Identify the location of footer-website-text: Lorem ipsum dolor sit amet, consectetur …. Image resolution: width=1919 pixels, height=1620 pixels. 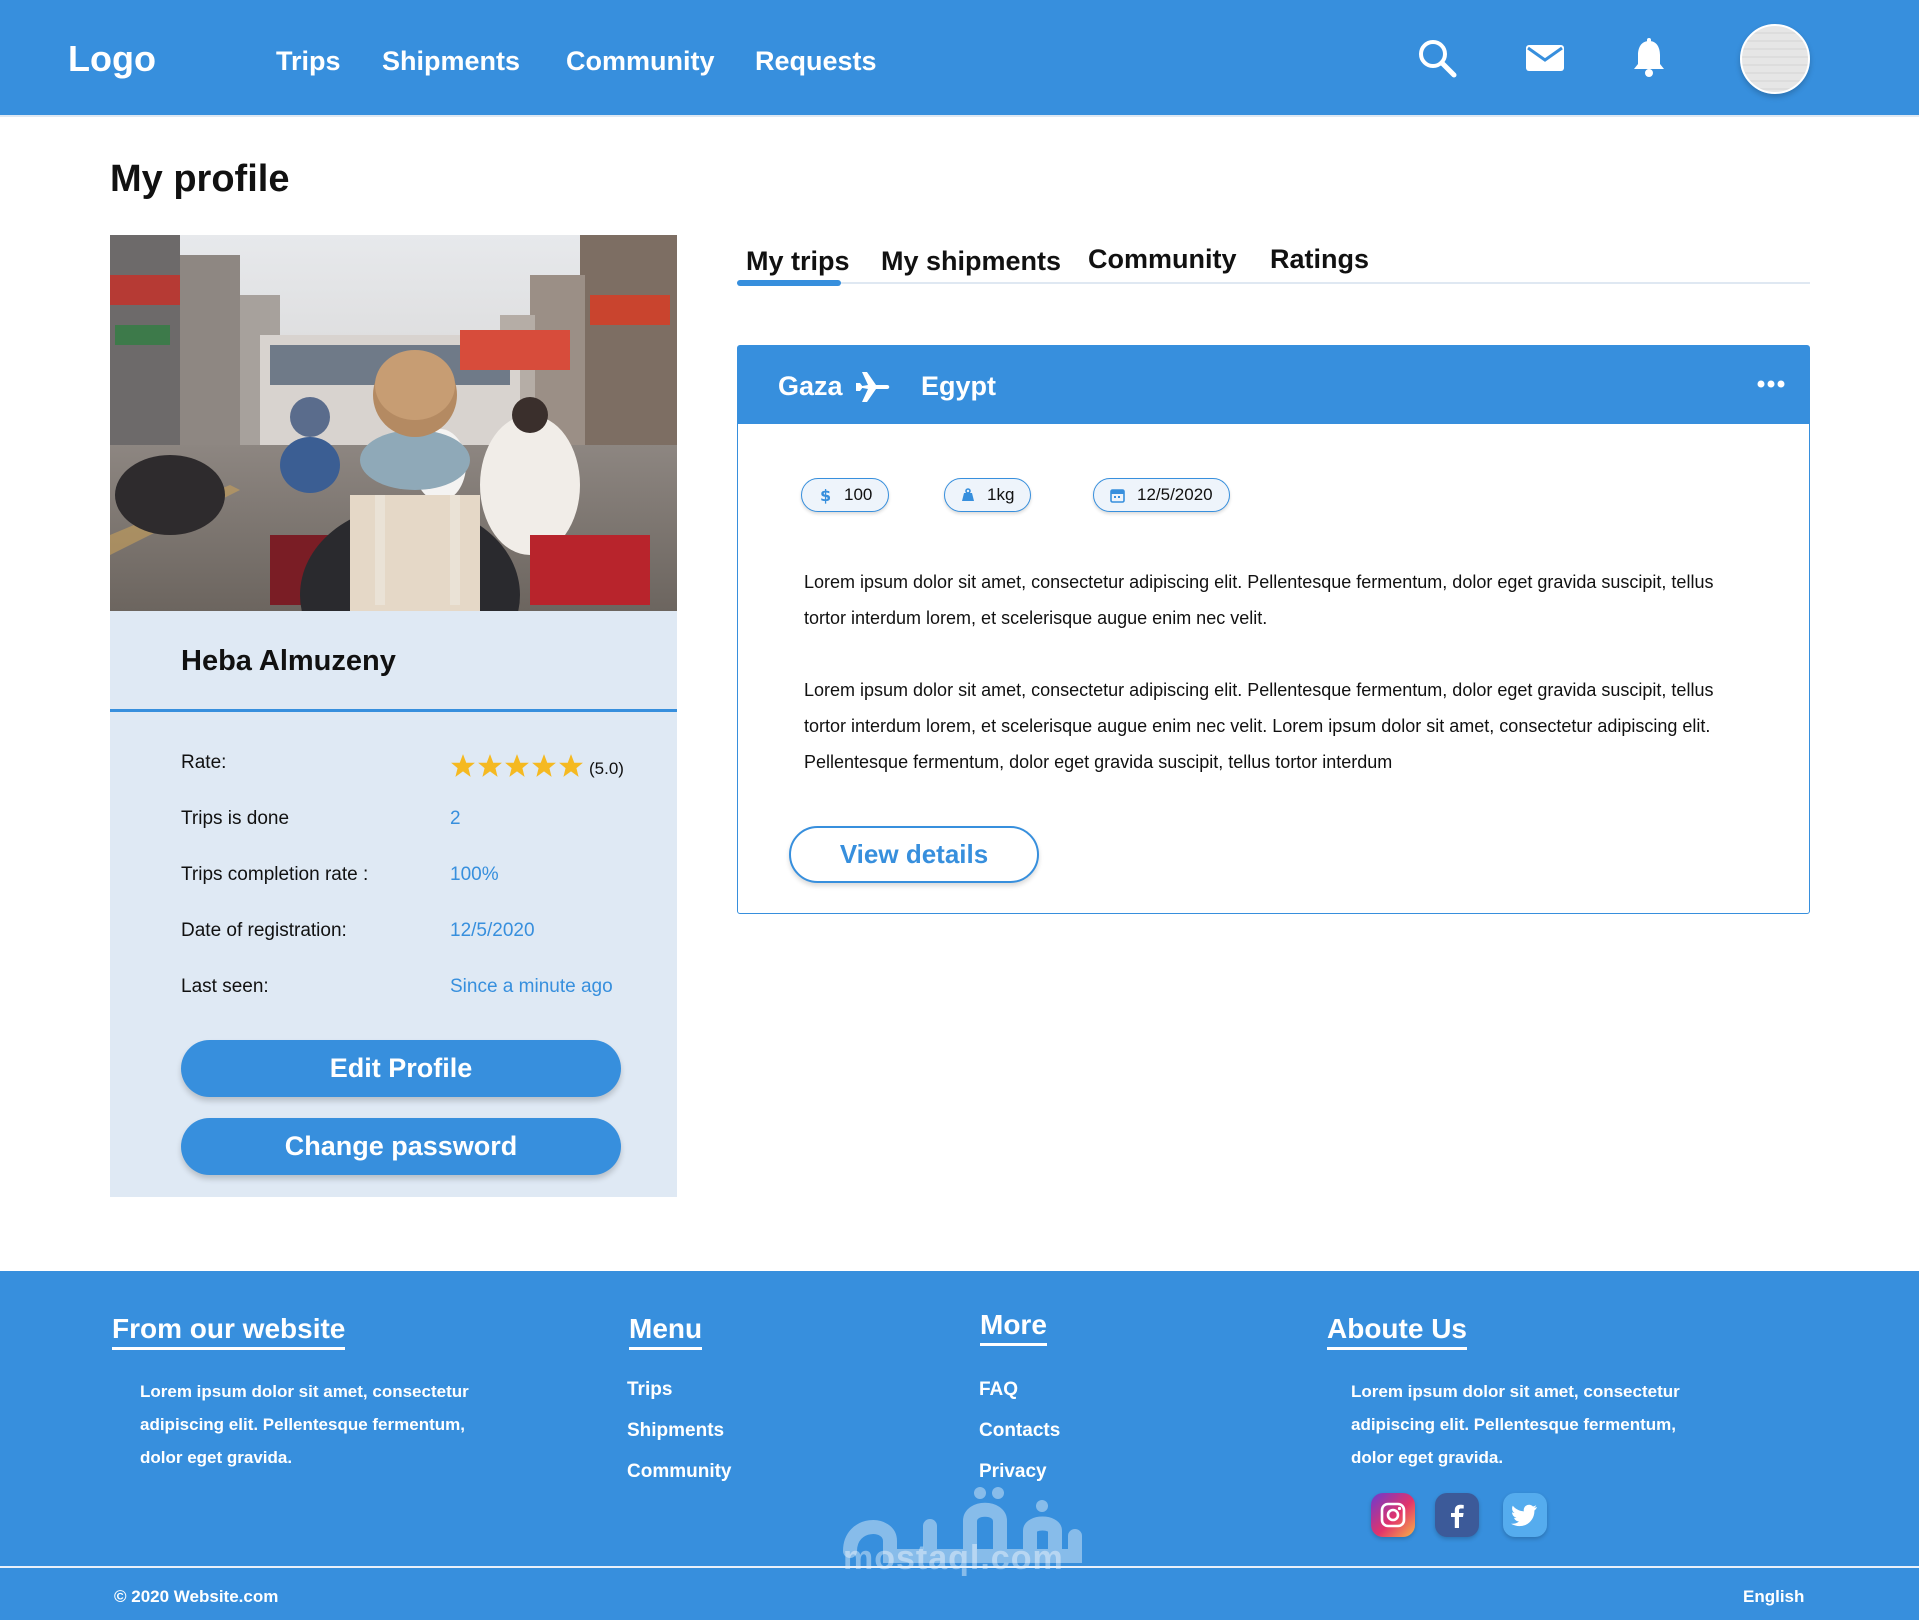
(304, 1424).